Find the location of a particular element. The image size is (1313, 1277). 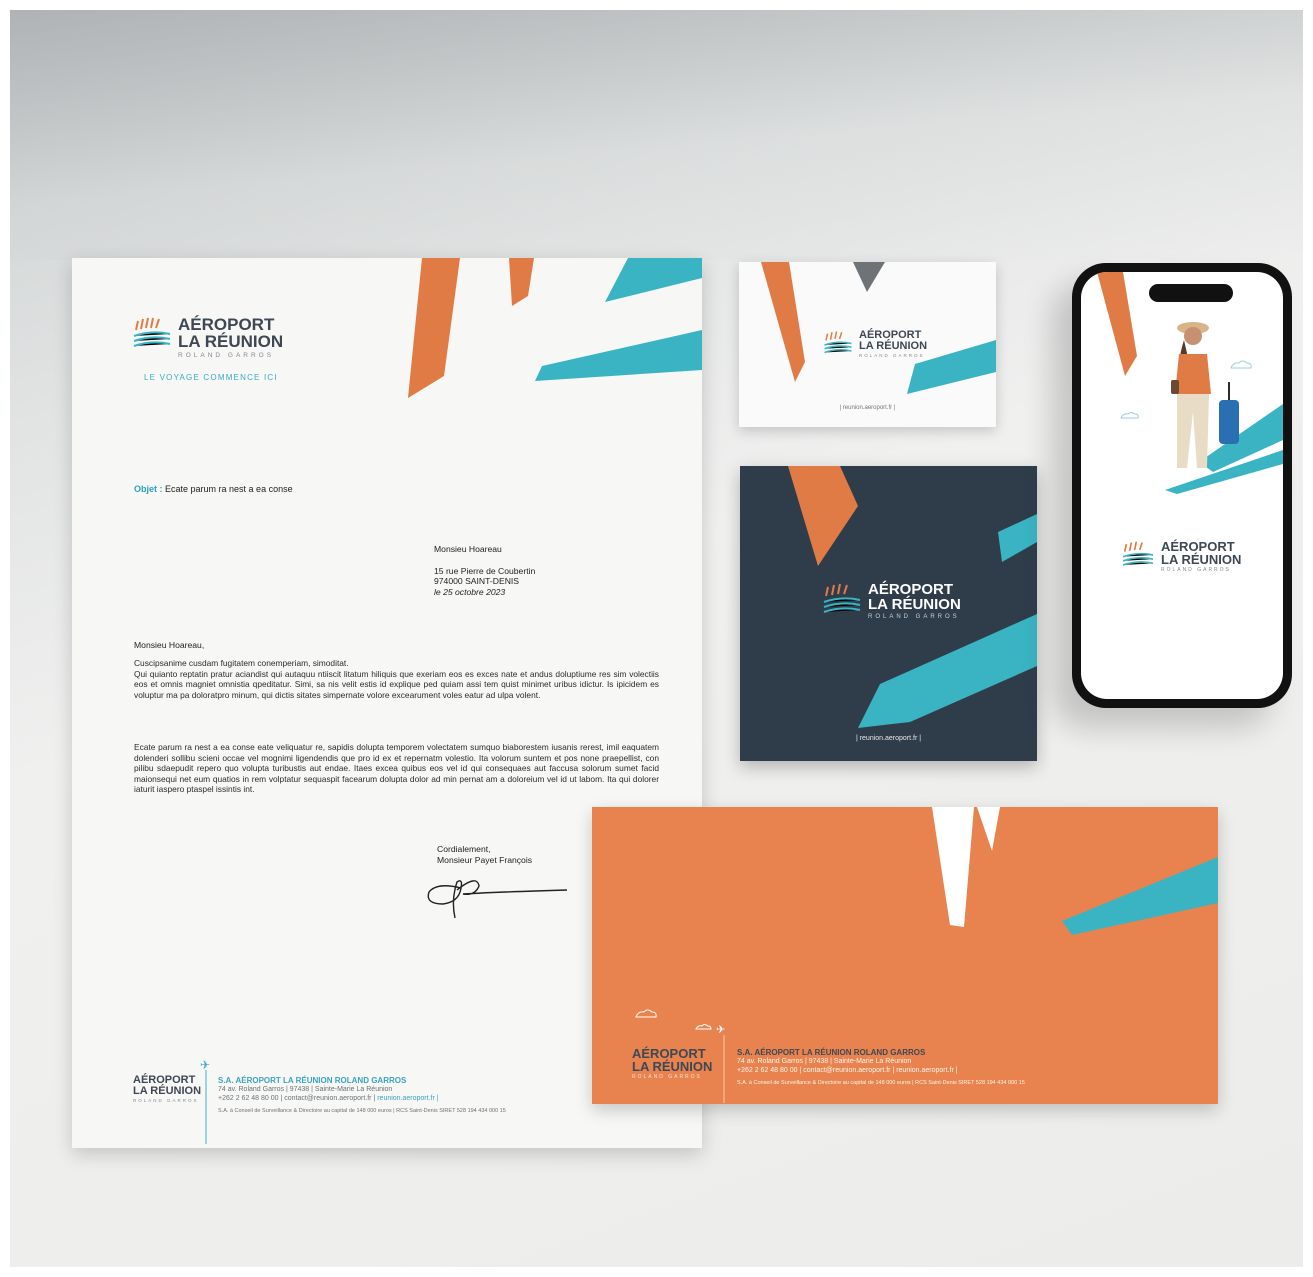

envelope-logo: AÉROPORT LA RÉUNION ROLAND GARROS is located at coordinates (672, 1063).